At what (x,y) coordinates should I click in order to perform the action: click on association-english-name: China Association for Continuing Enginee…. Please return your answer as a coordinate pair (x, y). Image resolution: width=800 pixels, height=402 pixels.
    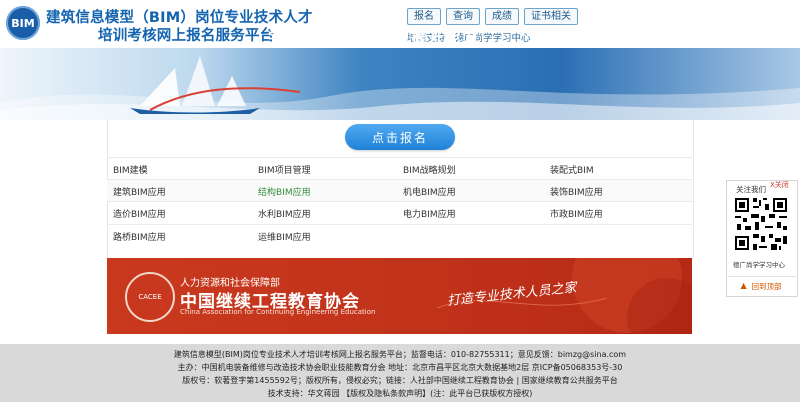
    Looking at the image, I should click on (278, 312).